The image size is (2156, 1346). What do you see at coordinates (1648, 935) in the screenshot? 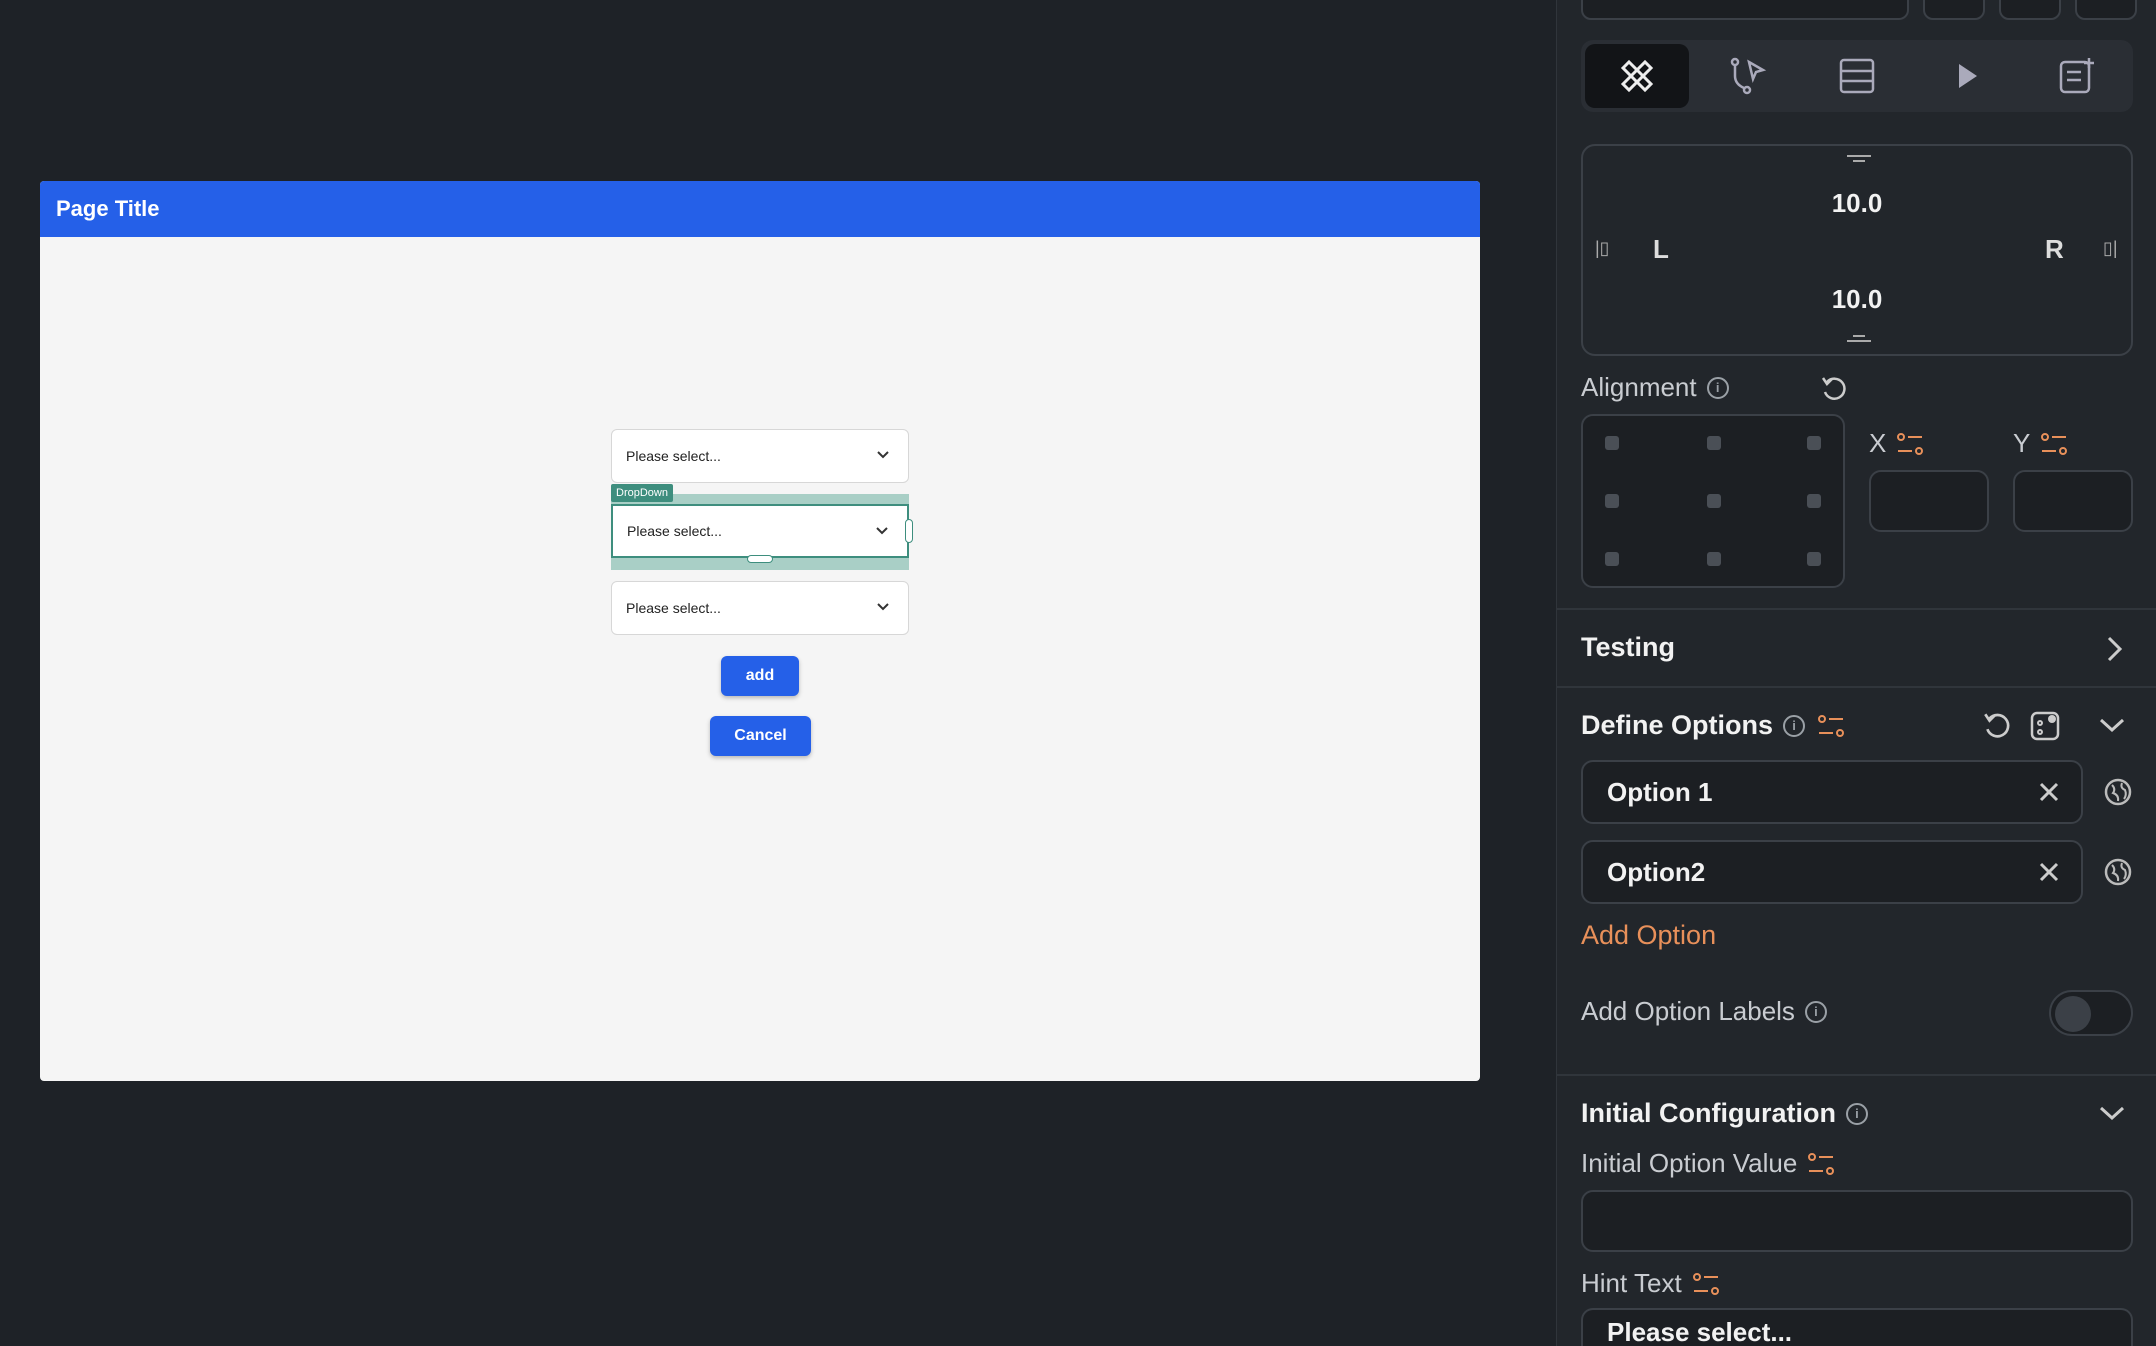
I see `add-option-link: Add Option` at bounding box center [1648, 935].